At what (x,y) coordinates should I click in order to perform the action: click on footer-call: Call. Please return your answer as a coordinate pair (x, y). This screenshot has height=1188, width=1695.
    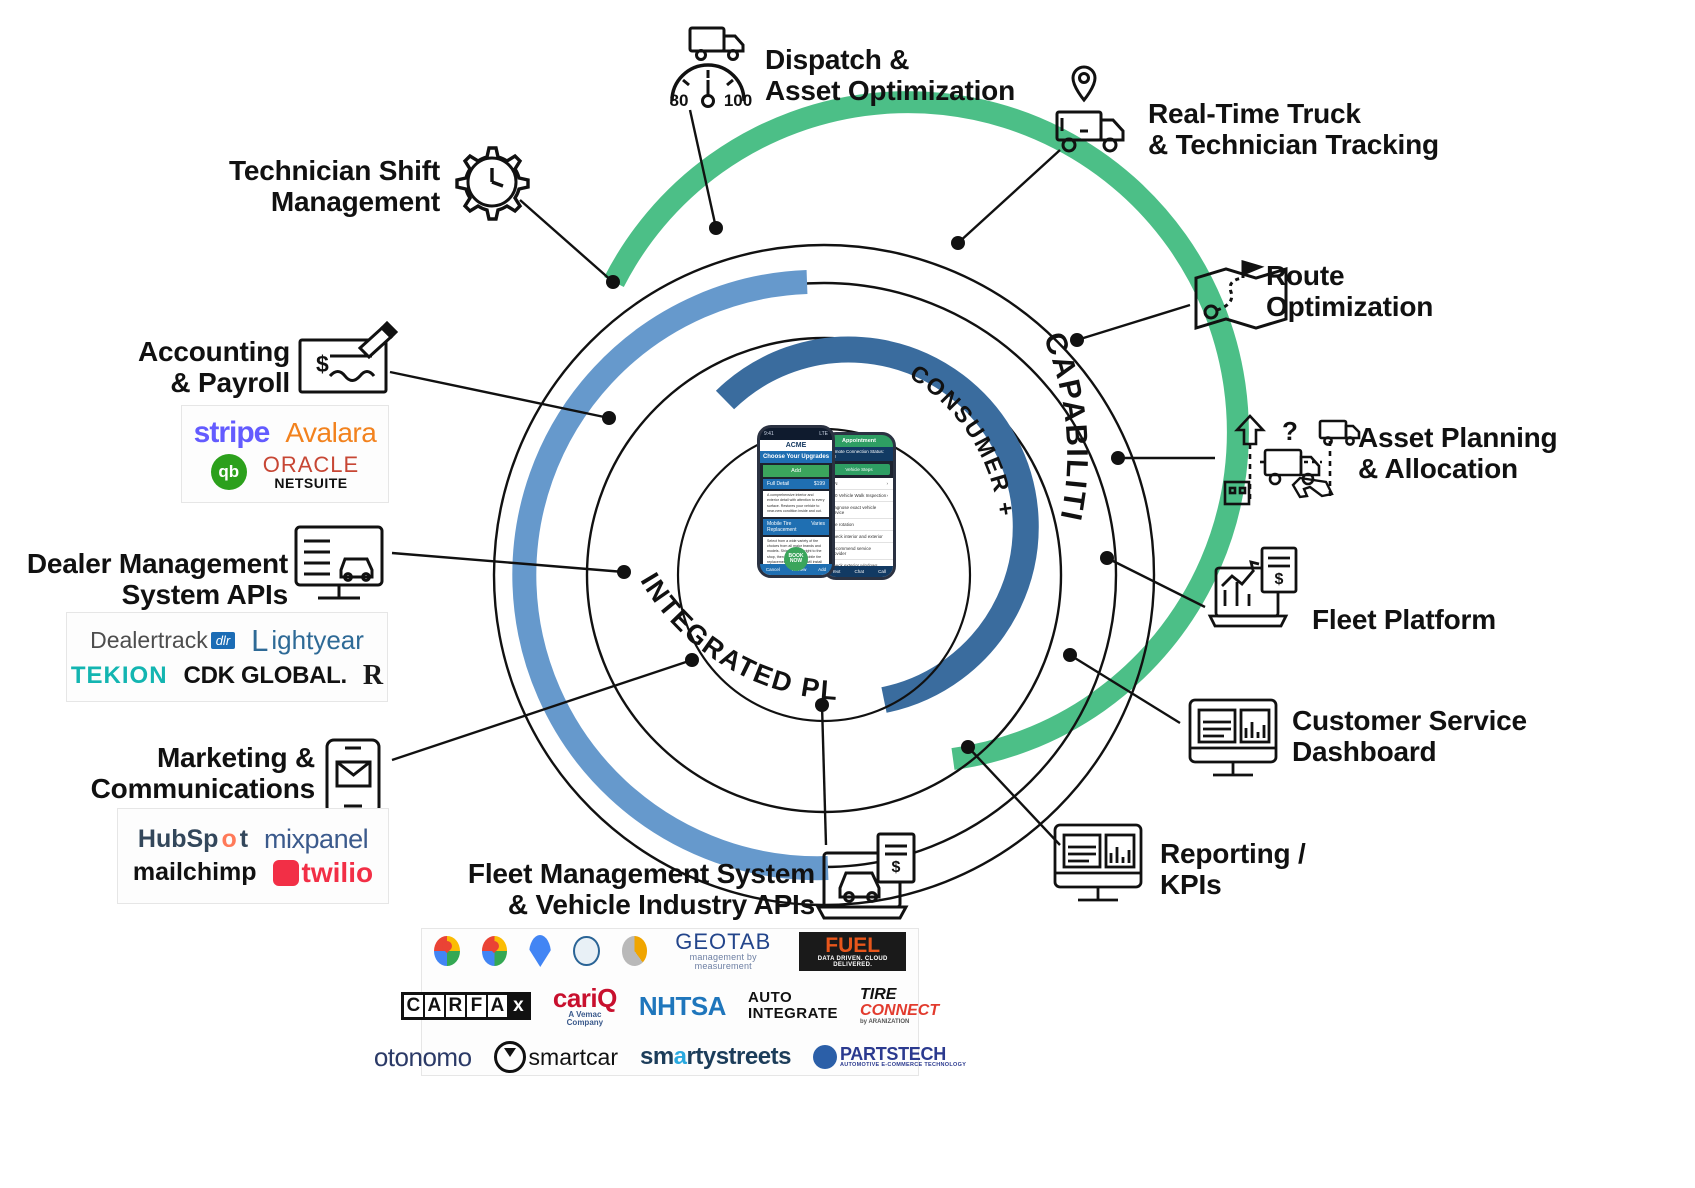
    Looking at the image, I should click on (882, 571).